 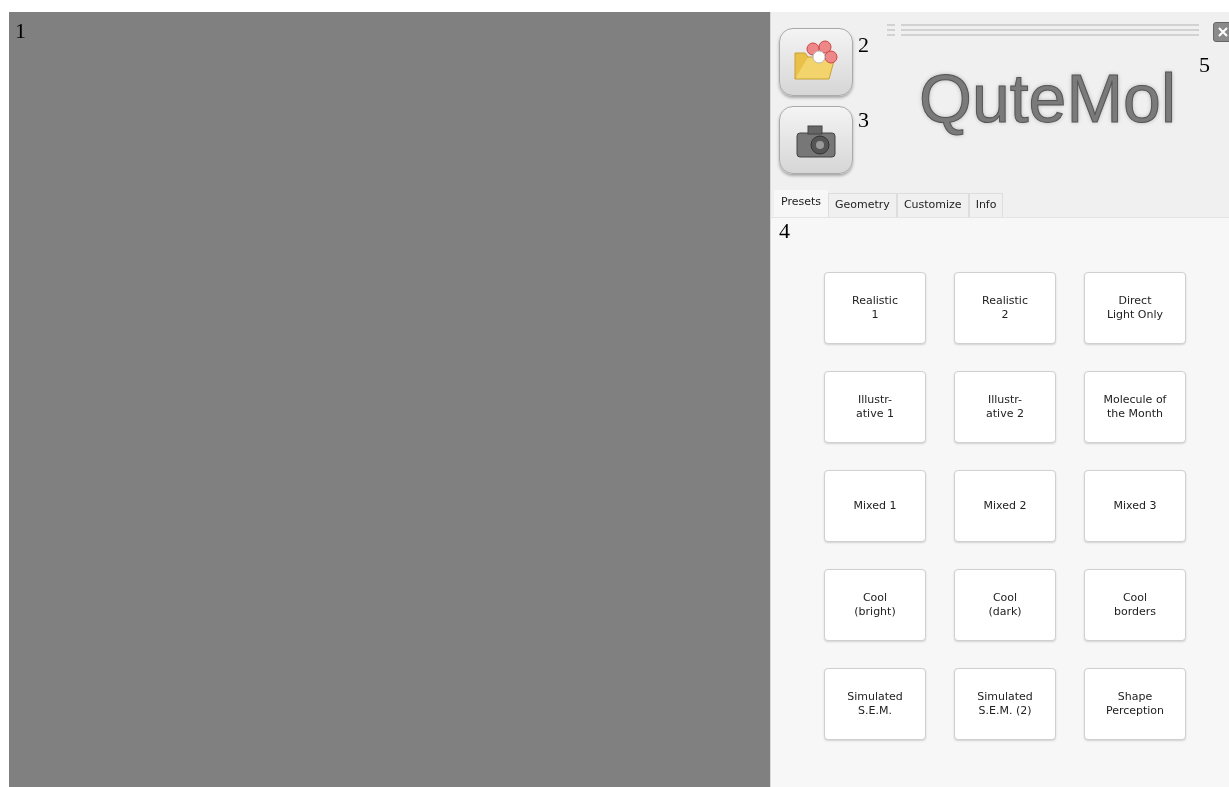 What do you see at coordinates (1005, 704) in the screenshot?
I see `preset-button: Simulated S.E.M. (2)` at bounding box center [1005, 704].